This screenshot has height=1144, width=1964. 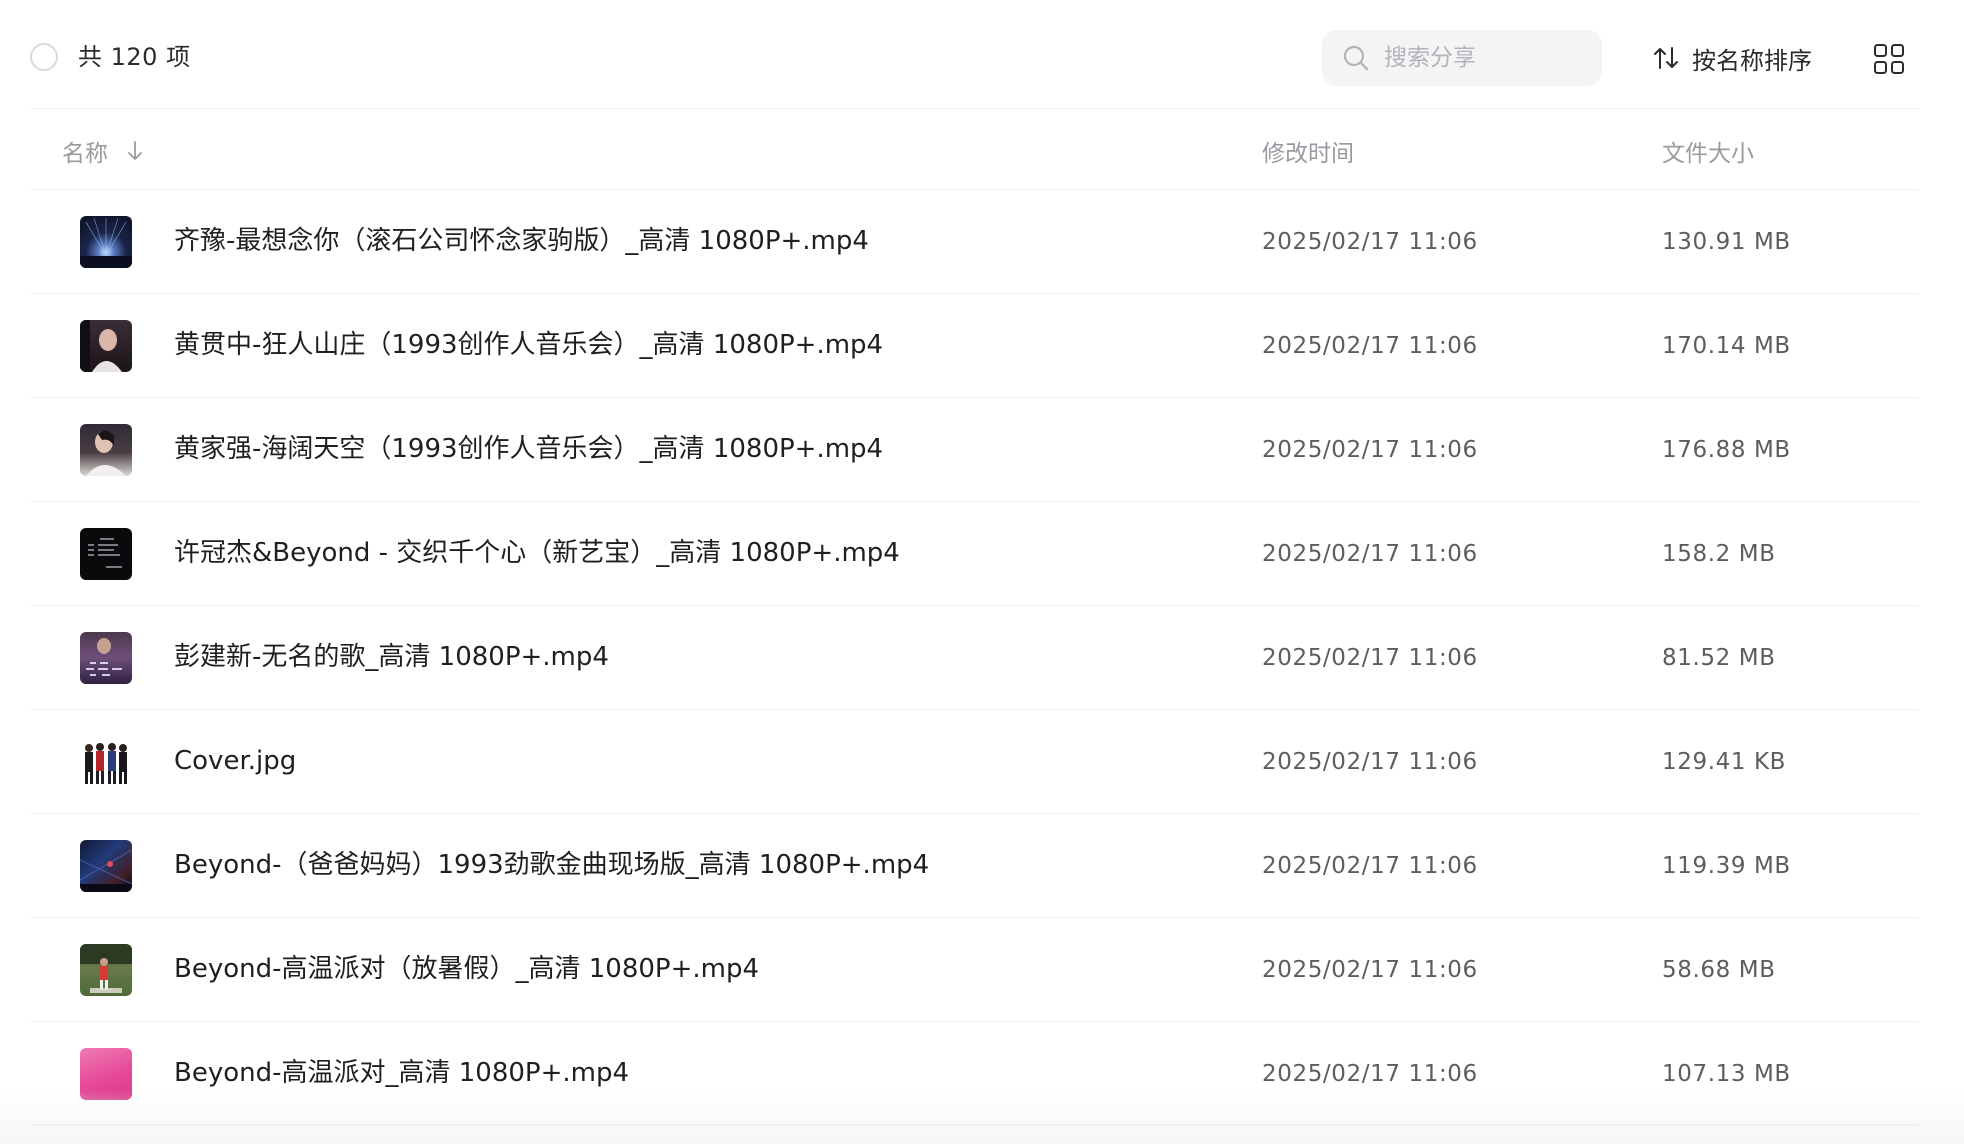 I want to click on bottom-fade, so click(x=982, y=1117).